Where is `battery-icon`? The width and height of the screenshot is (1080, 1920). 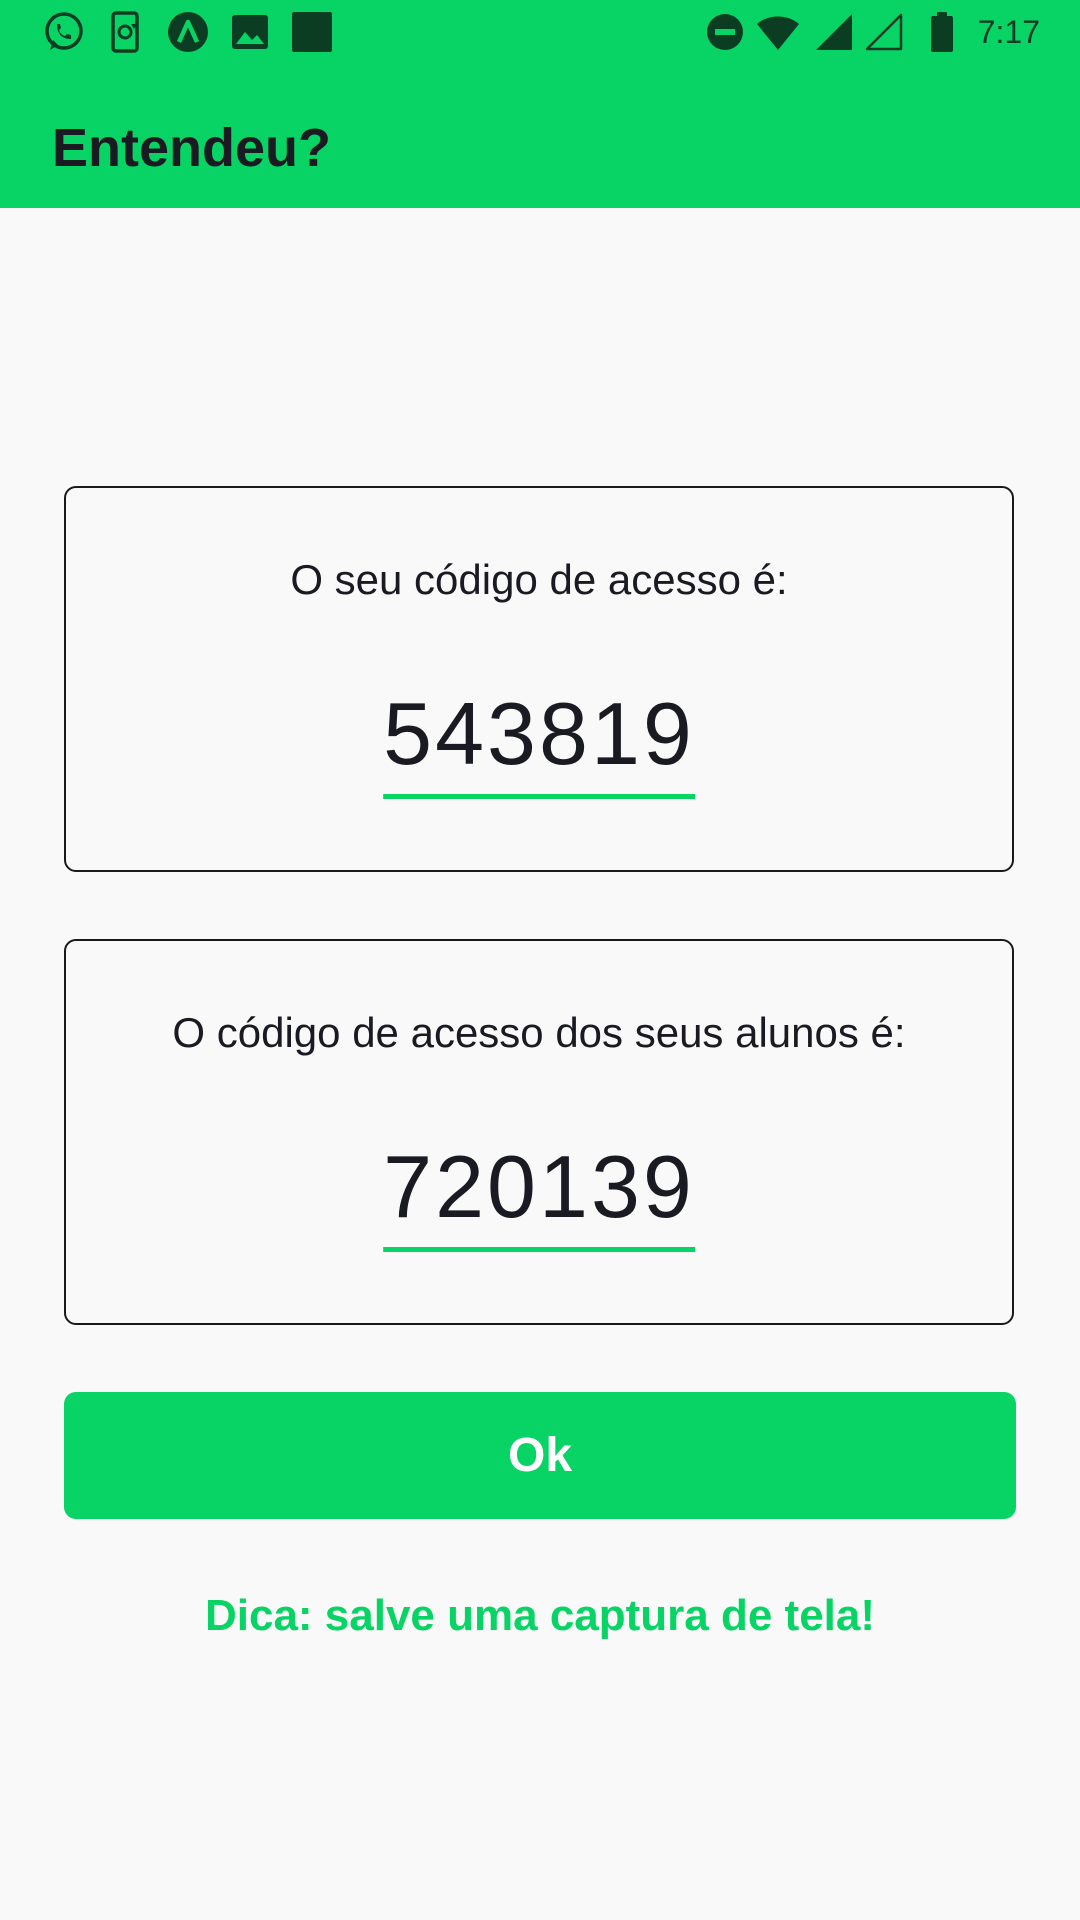
battery-icon is located at coordinates (942, 32).